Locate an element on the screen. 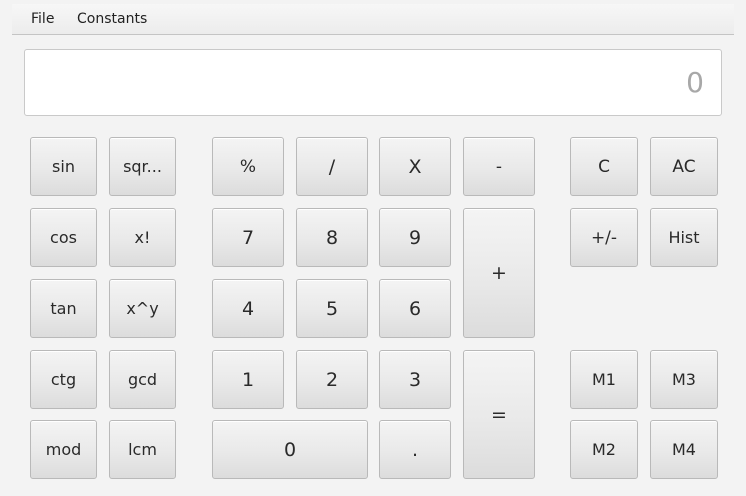  menu-constants: Constants is located at coordinates (112, 19).